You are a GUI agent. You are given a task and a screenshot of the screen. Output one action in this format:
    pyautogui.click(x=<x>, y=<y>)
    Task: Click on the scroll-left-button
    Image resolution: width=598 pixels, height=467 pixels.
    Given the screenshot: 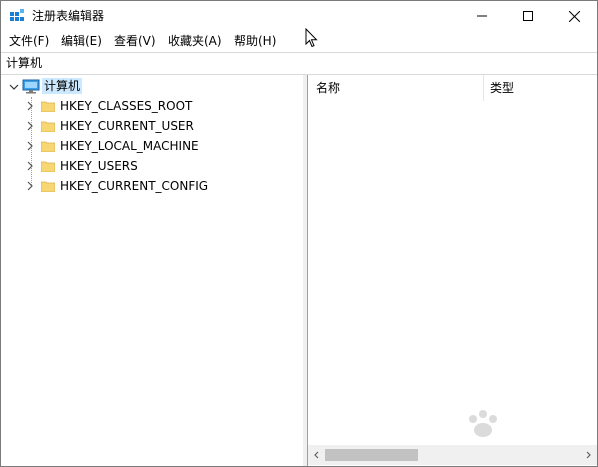 What is the action you would take?
    pyautogui.click(x=317, y=455)
    